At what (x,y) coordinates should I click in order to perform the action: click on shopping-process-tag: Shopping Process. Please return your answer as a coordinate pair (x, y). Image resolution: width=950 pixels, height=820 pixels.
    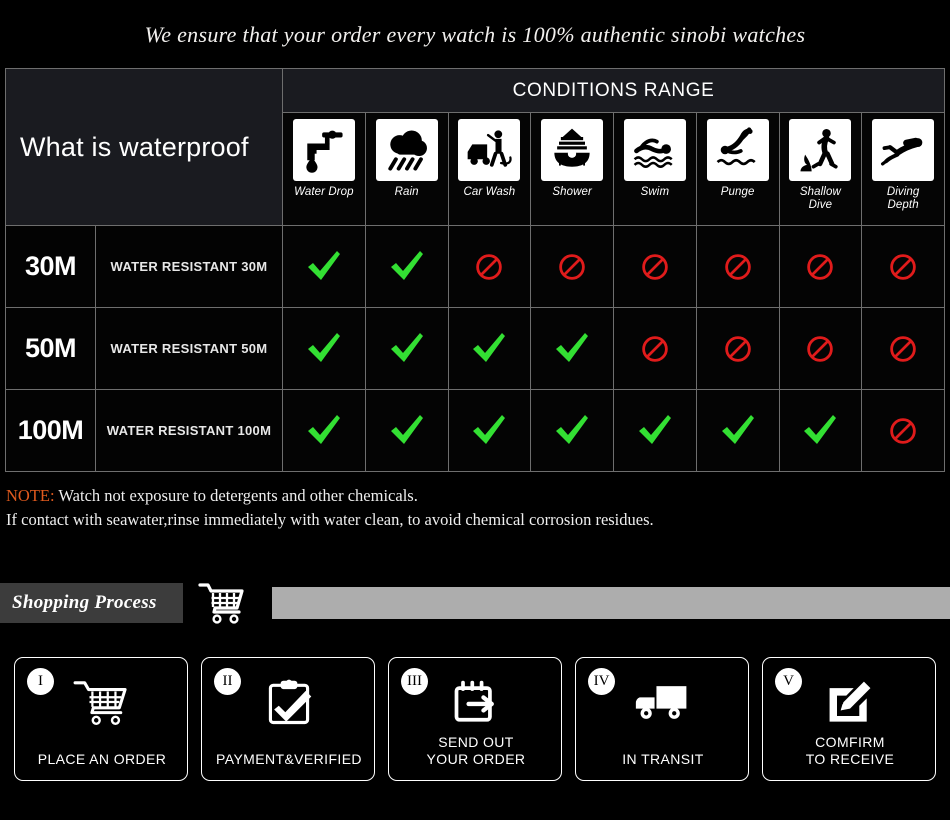
    Looking at the image, I should click on (91, 603).